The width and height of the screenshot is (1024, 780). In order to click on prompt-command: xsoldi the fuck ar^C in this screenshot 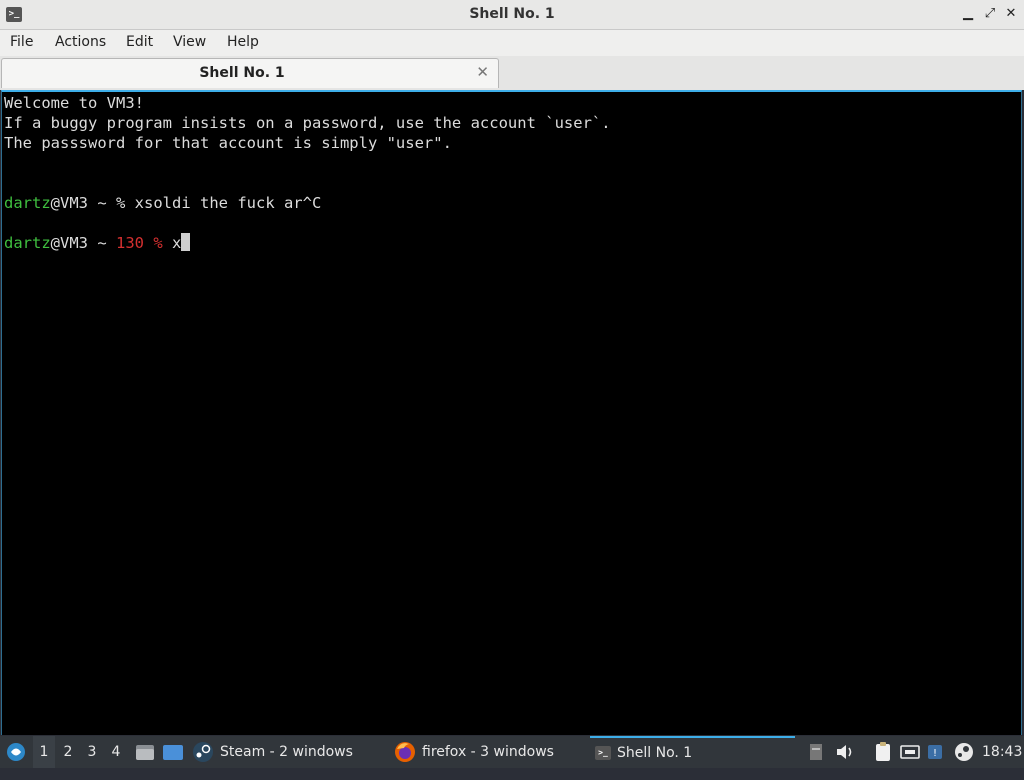, I will do `click(228, 203)`.